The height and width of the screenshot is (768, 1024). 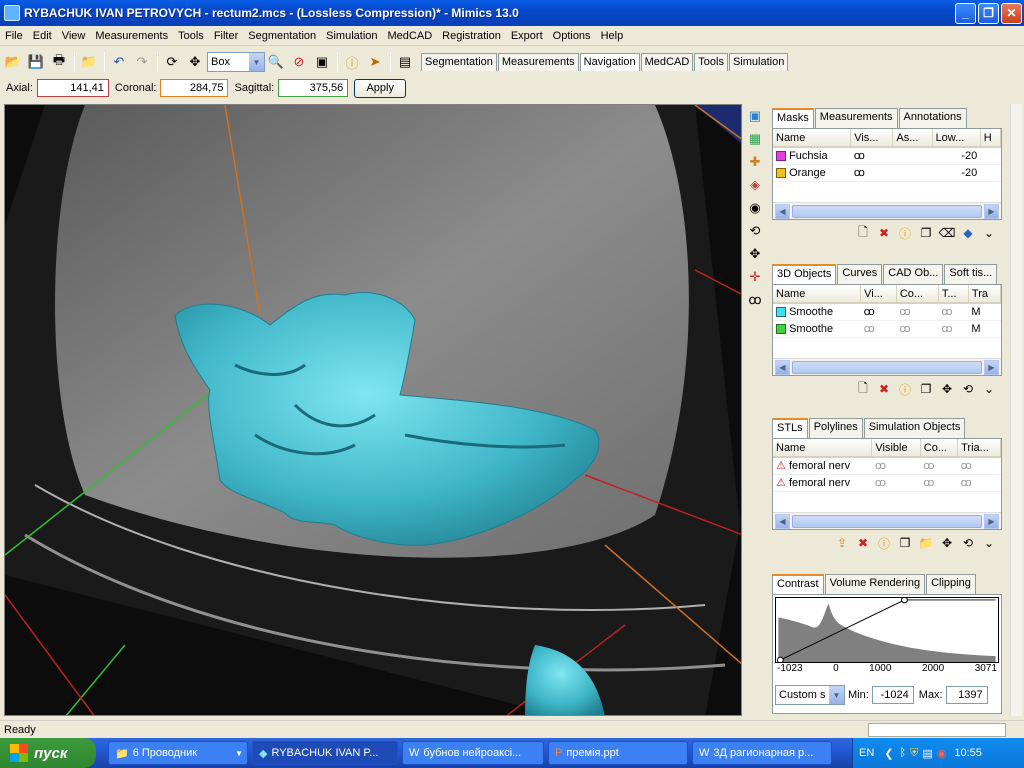 I want to click on tab-measurements: Measurements, so click(x=856, y=118).